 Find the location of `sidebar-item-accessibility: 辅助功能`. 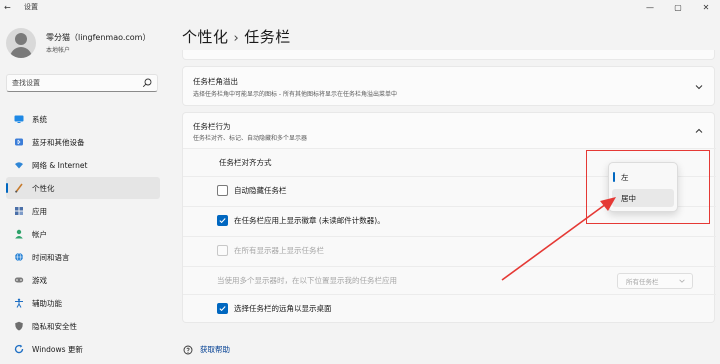

sidebar-item-accessibility: 辅助功能 is located at coordinates (83, 303).